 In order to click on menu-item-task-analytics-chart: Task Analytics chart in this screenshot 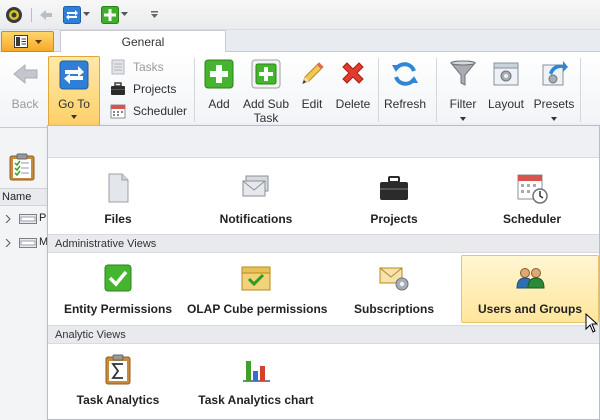, I will do `click(256, 381)`.